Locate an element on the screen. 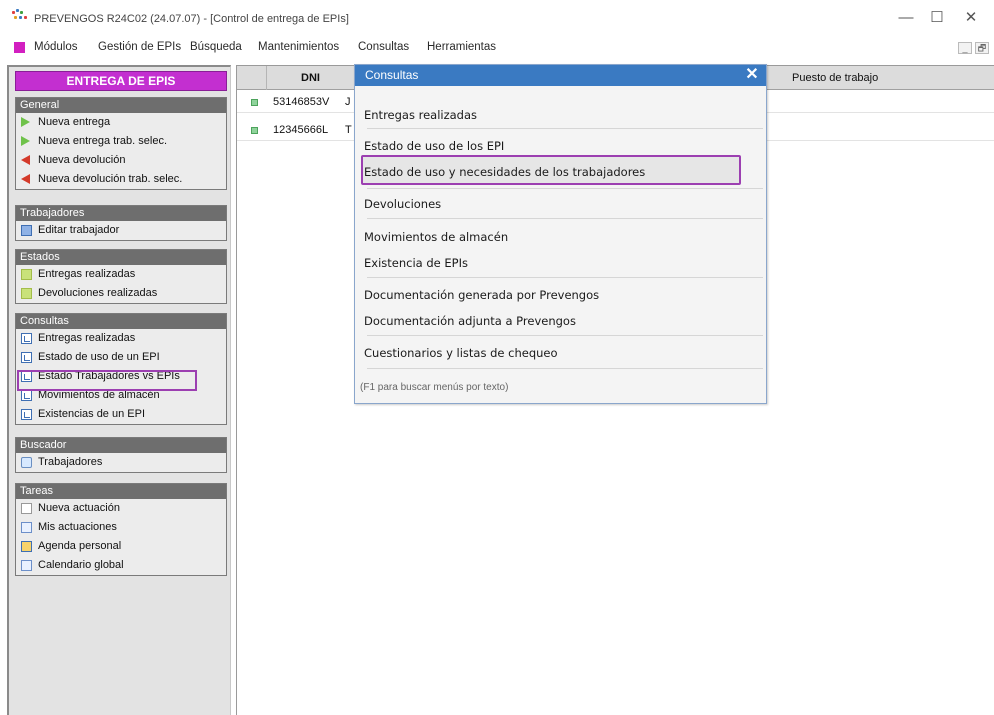 This screenshot has width=994, height=715. popup-item-cuestionarios: Cuestionarios y listas de chequeo is located at coordinates (461, 353).